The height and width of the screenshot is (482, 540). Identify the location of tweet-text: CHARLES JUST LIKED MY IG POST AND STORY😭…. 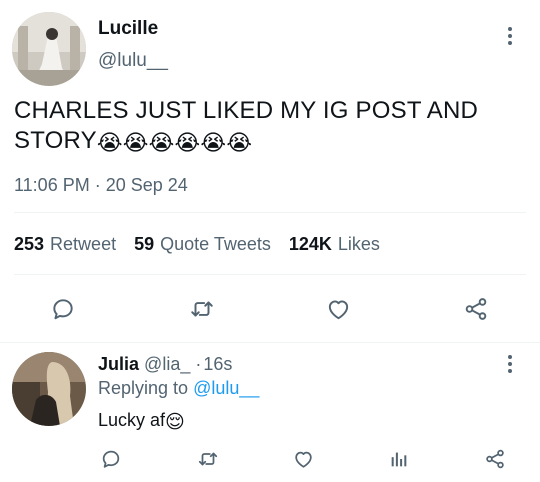
(264, 126).